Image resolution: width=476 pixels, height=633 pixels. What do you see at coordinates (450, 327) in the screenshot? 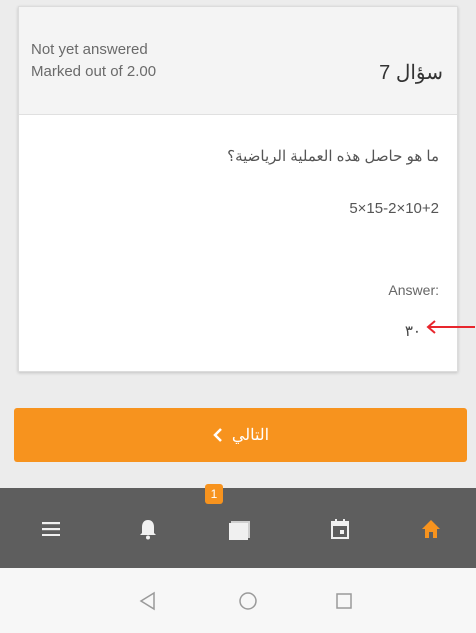
I see `red-arrow-icon` at bounding box center [450, 327].